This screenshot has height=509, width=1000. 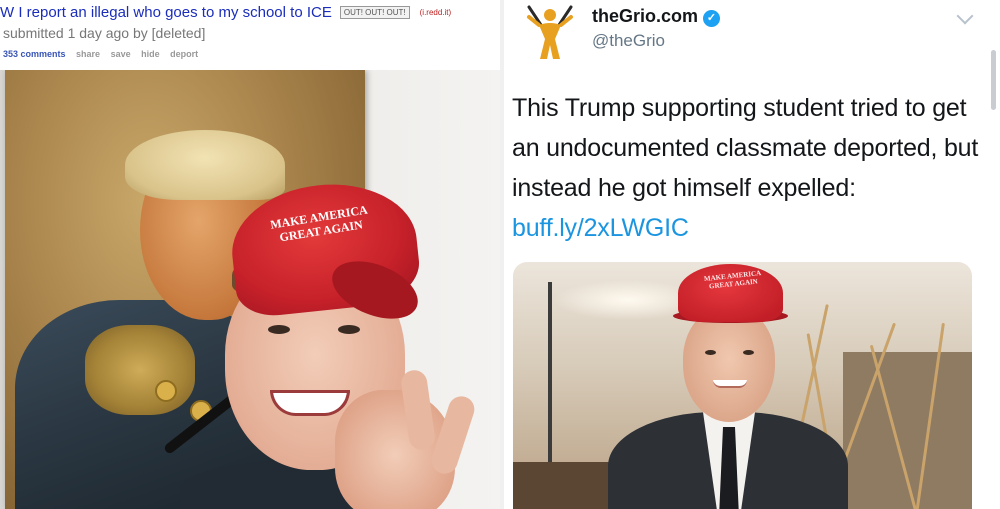 I want to click on chevron-down-icon, so click(x=965, y=16).